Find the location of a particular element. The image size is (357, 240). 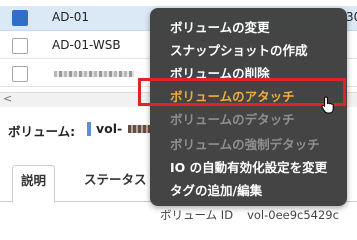

menu-item-force-detach-volume: ボリュームの強制デタッチ is located at coordinates (245, 144).